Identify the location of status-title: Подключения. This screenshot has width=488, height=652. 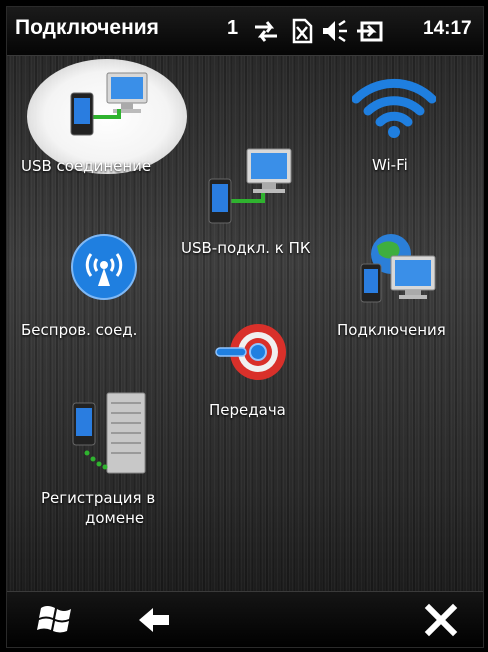
(87, 27).